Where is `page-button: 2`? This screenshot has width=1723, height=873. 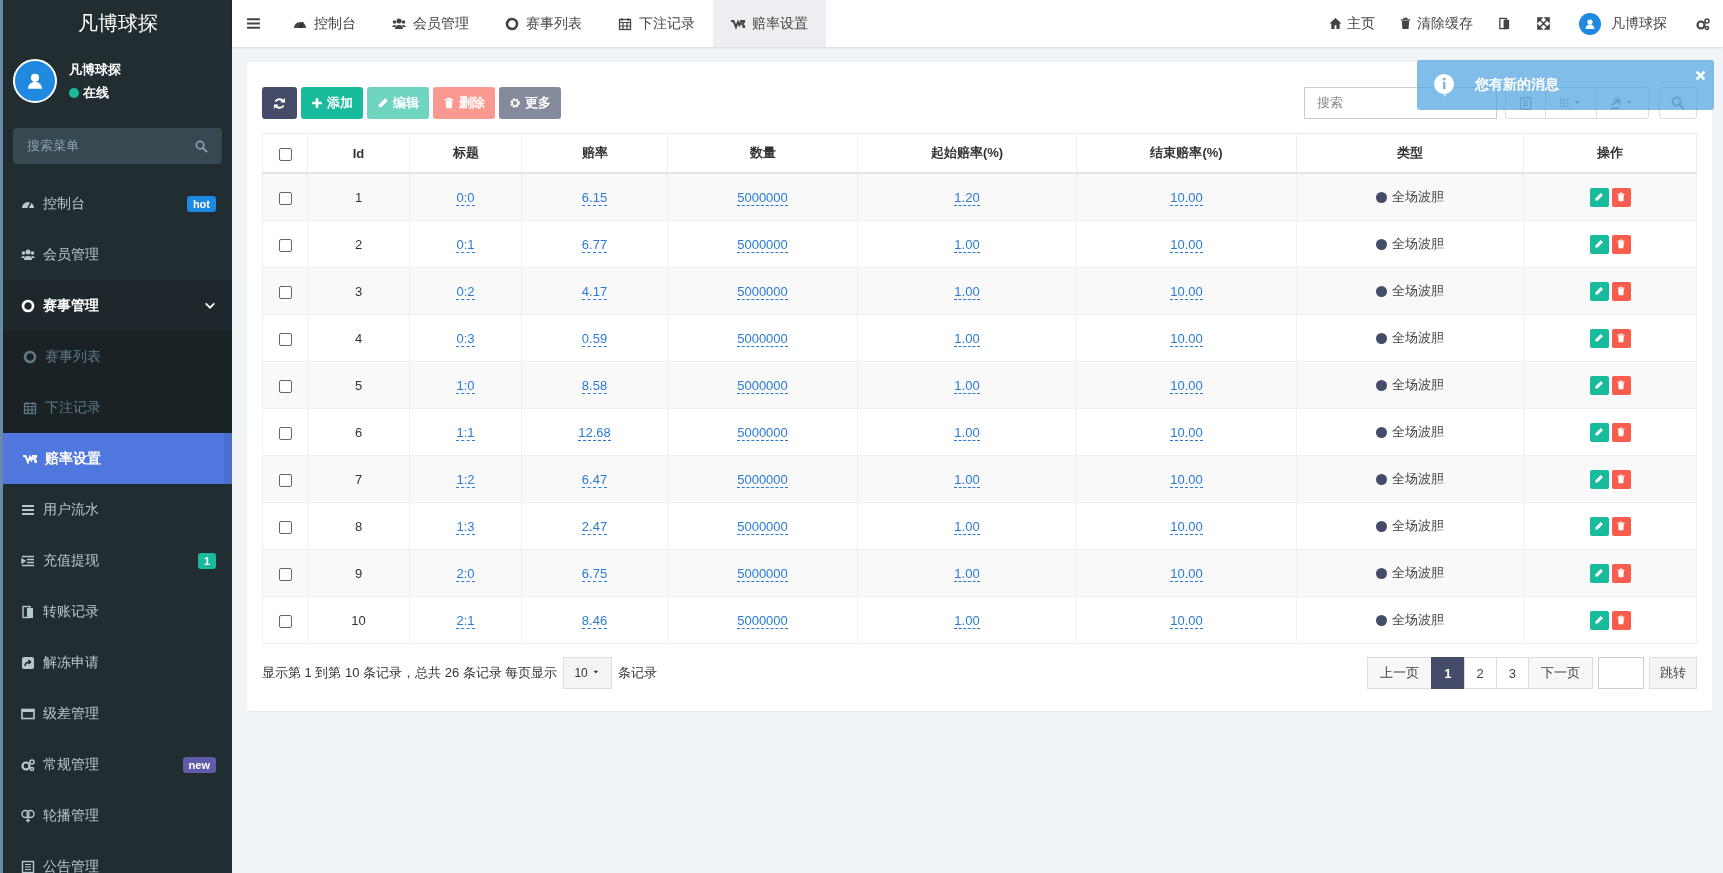 page-button: 2 is located at coordinates (1480, 673).